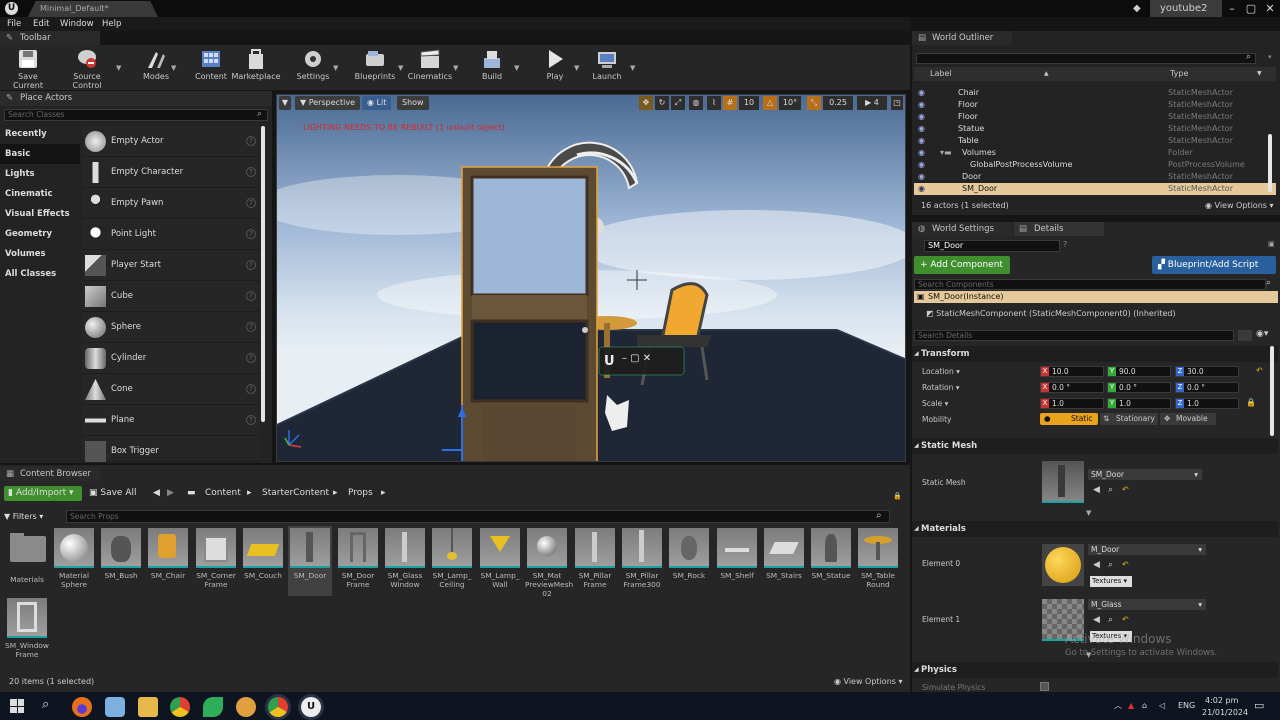 Image resolution: width=1280 pixels, height=720 pixels. Describe the element at coordinates (1186, 8) in the screenshot. I see `account-name: youtube2` at that location.